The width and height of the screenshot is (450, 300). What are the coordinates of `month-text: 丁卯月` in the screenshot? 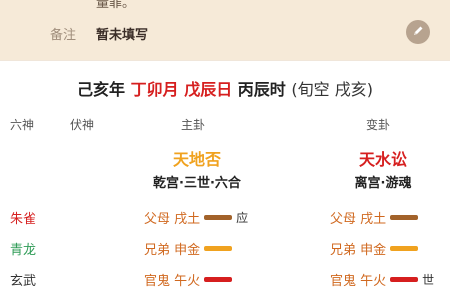 It's located at (154, 89).